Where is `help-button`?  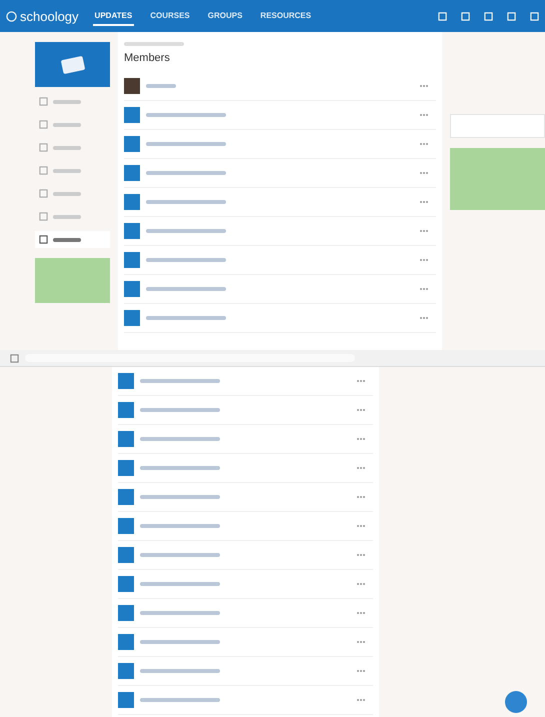 help-button is located at coordinates (516, 702).